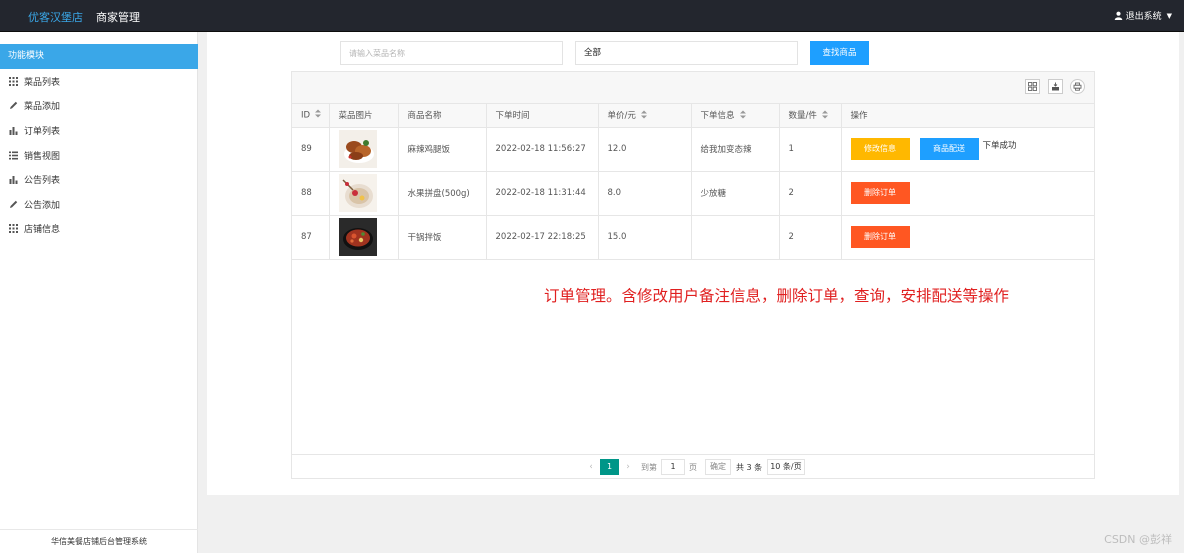 The image size is (1184, 553). What do you see at coordinates (1055, 86) in the screenshot?
I see `export-icon` at bounding box center [1055, 86].